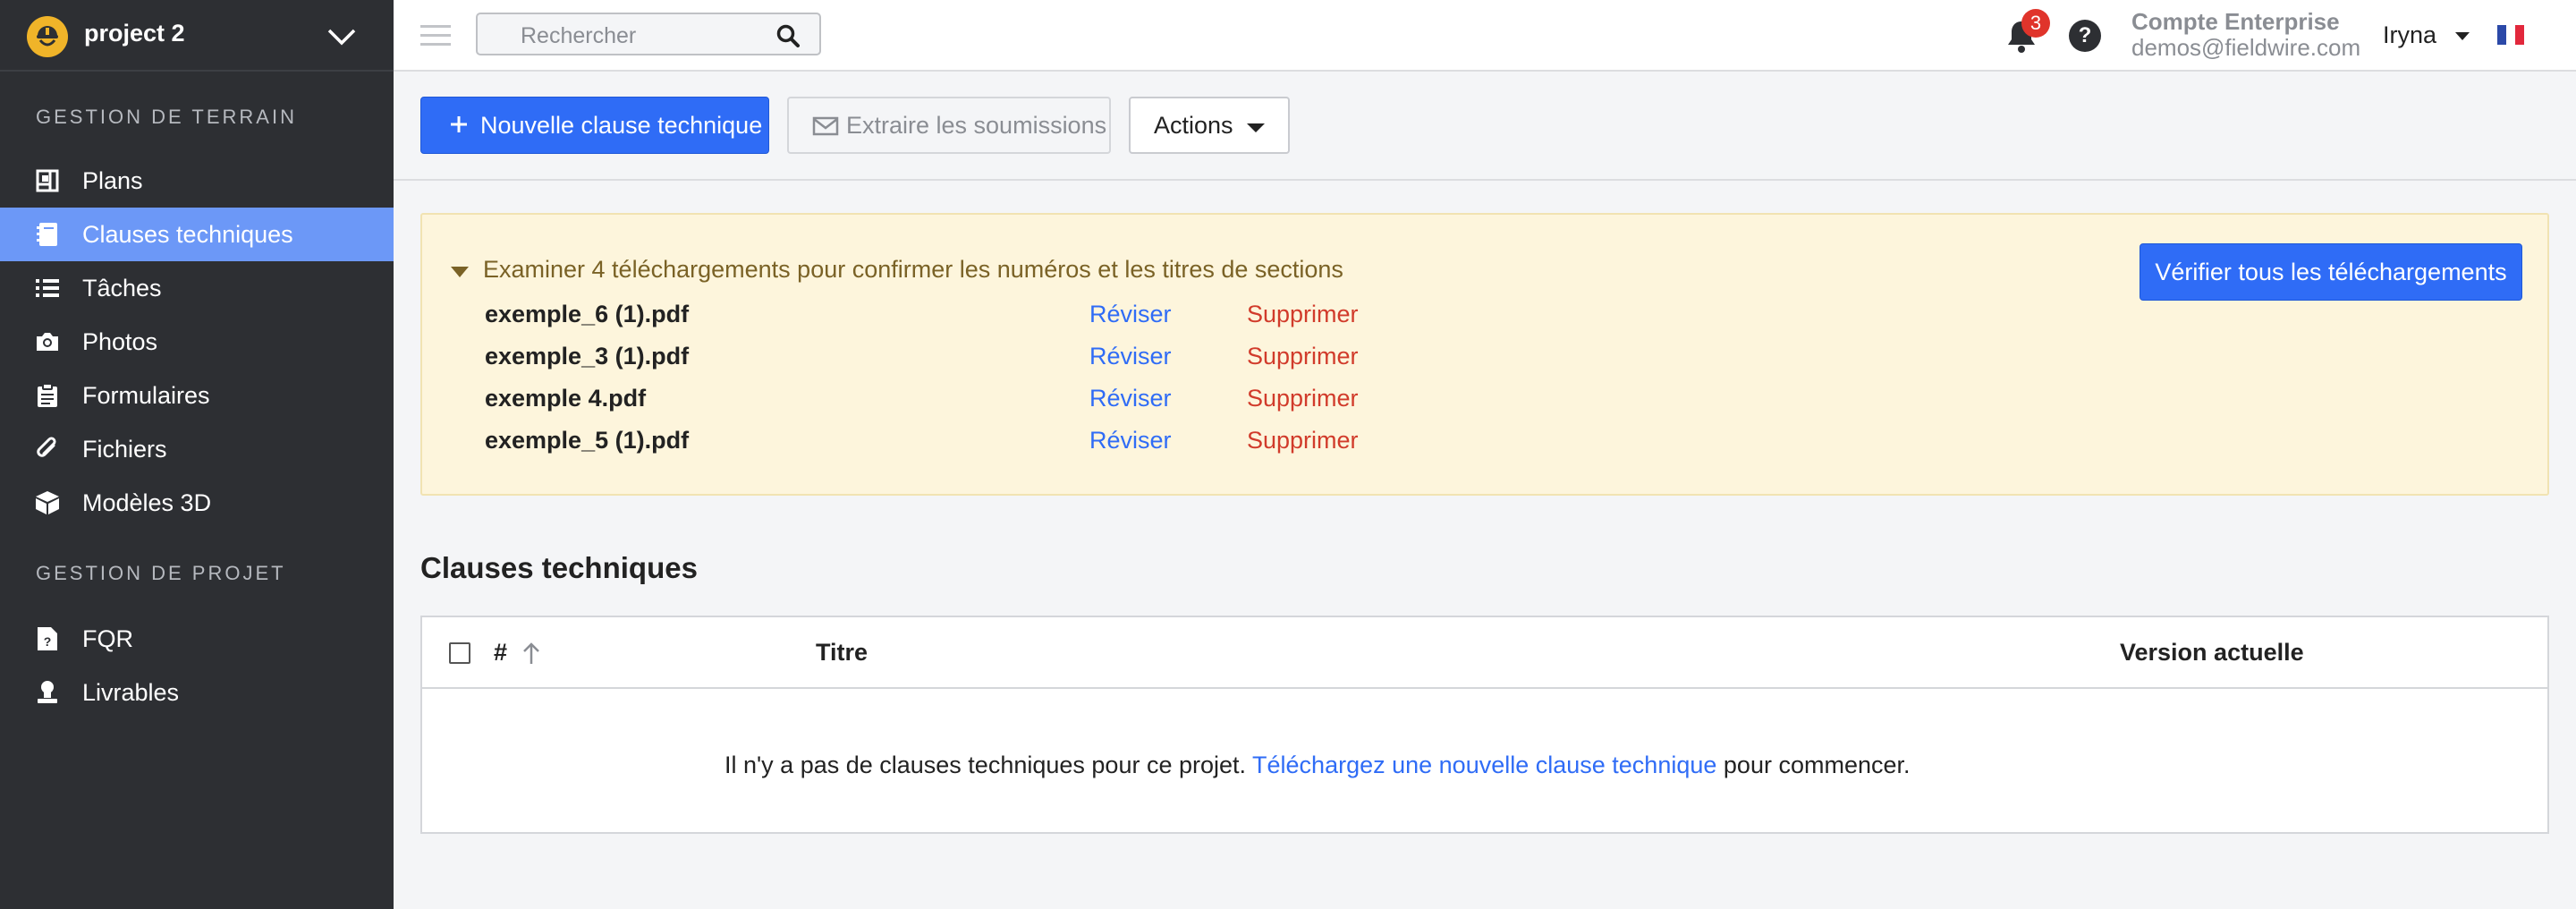  Describe the element at coordinates (47, 288) in the screenshot. I see `tasks-list-icon` at that location.